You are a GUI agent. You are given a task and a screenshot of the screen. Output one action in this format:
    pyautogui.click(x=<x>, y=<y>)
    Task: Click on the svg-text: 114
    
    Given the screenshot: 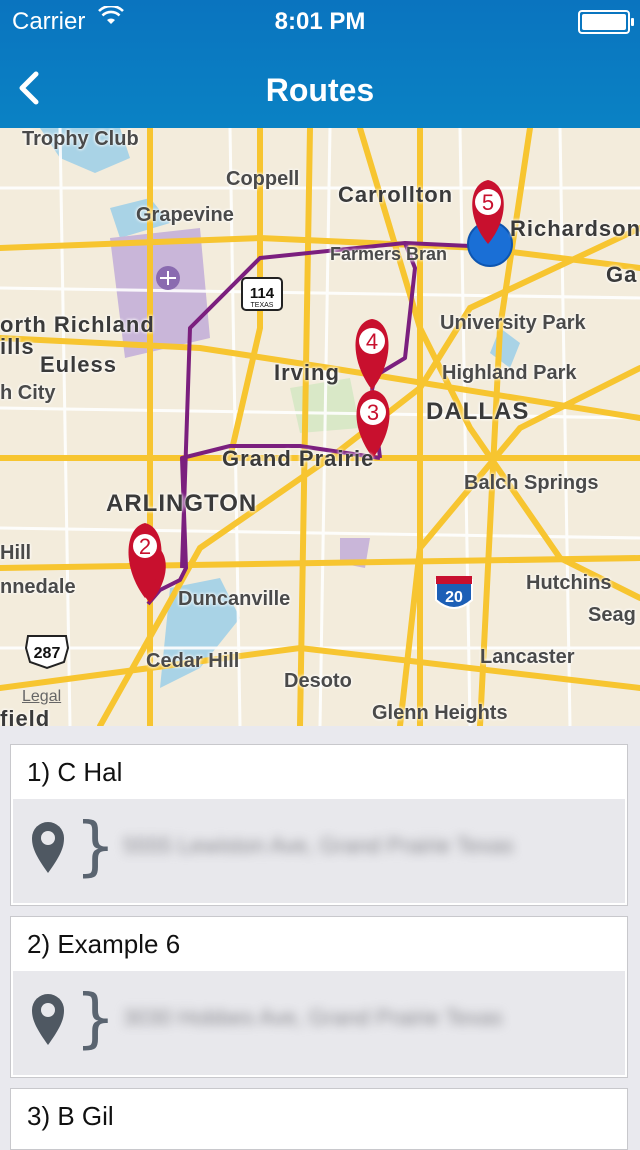 What is the action you would take?
    pyautogui.click(x=262, y=293)
    